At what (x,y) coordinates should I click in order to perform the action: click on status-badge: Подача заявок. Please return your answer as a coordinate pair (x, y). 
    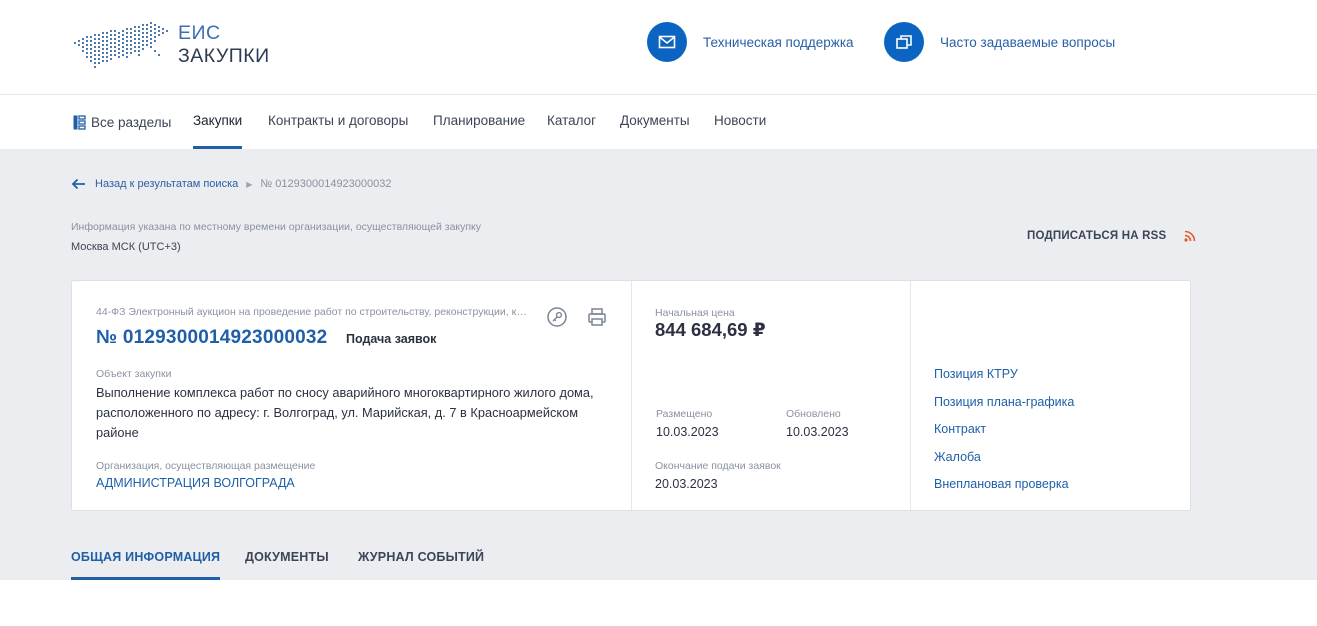
    Looking at the image, I should click on (391, 339).